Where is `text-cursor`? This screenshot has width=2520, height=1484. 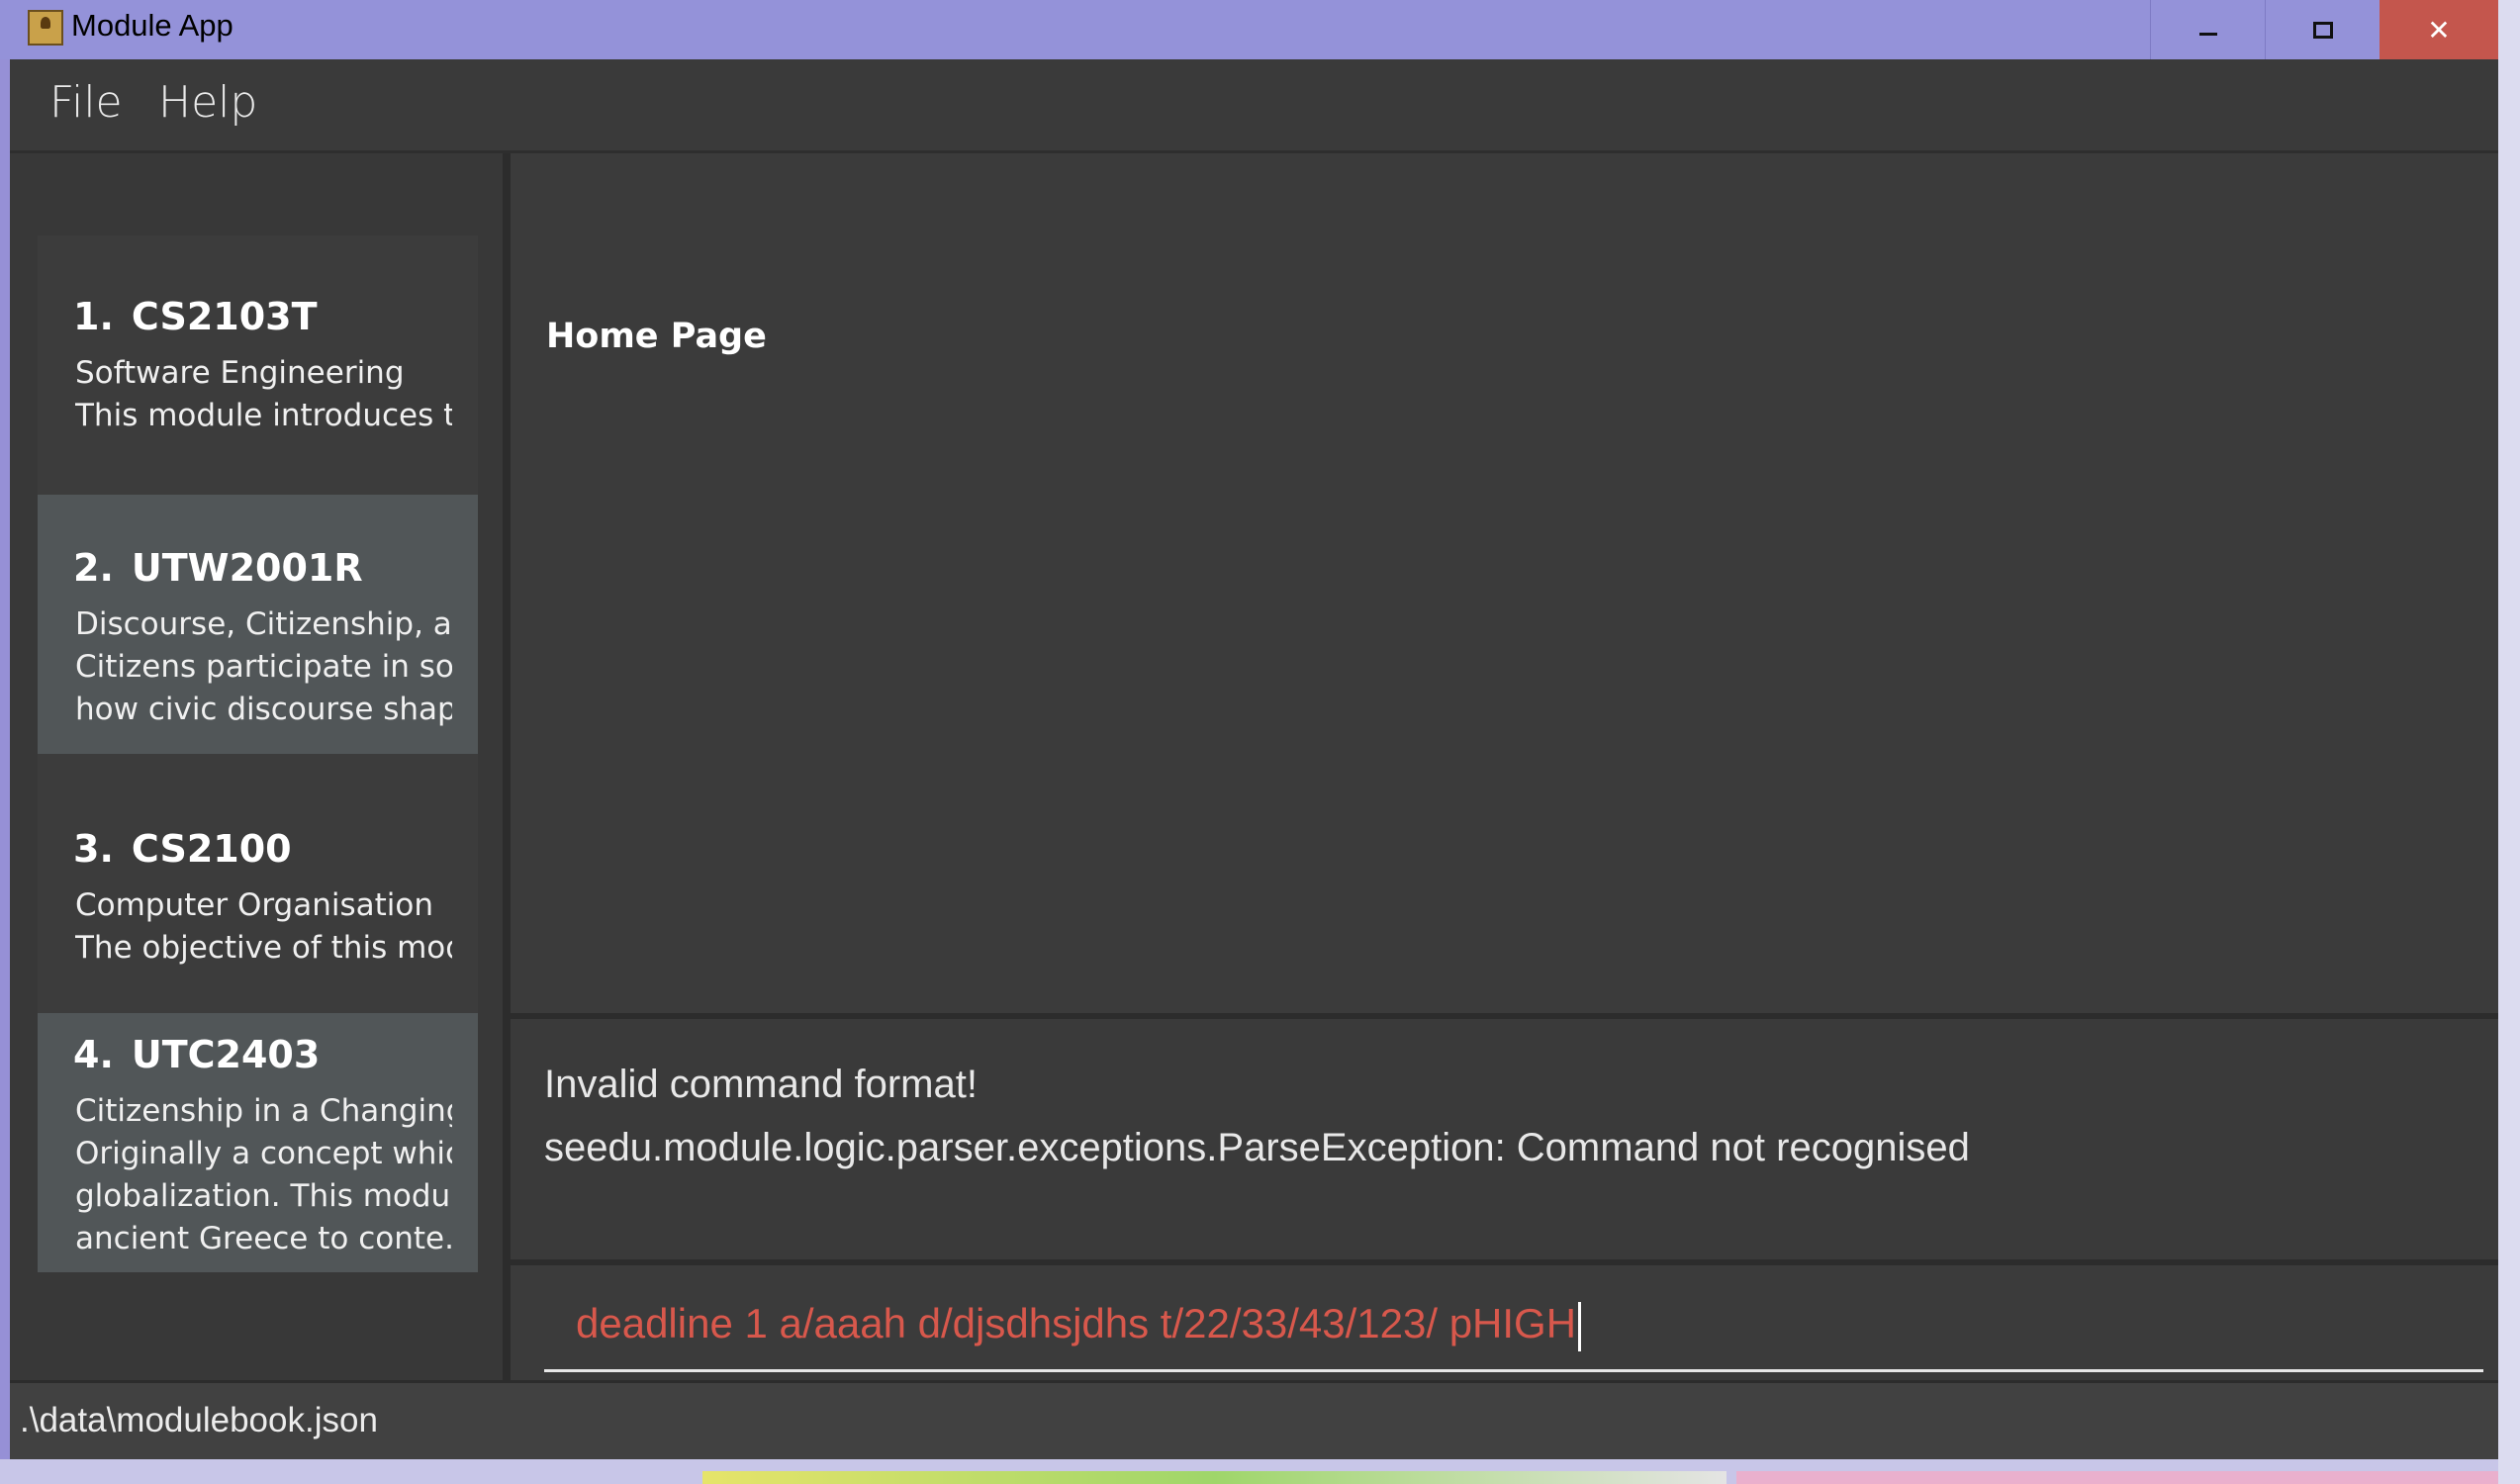 text-cursor is located at coordinates (1580, 1326).